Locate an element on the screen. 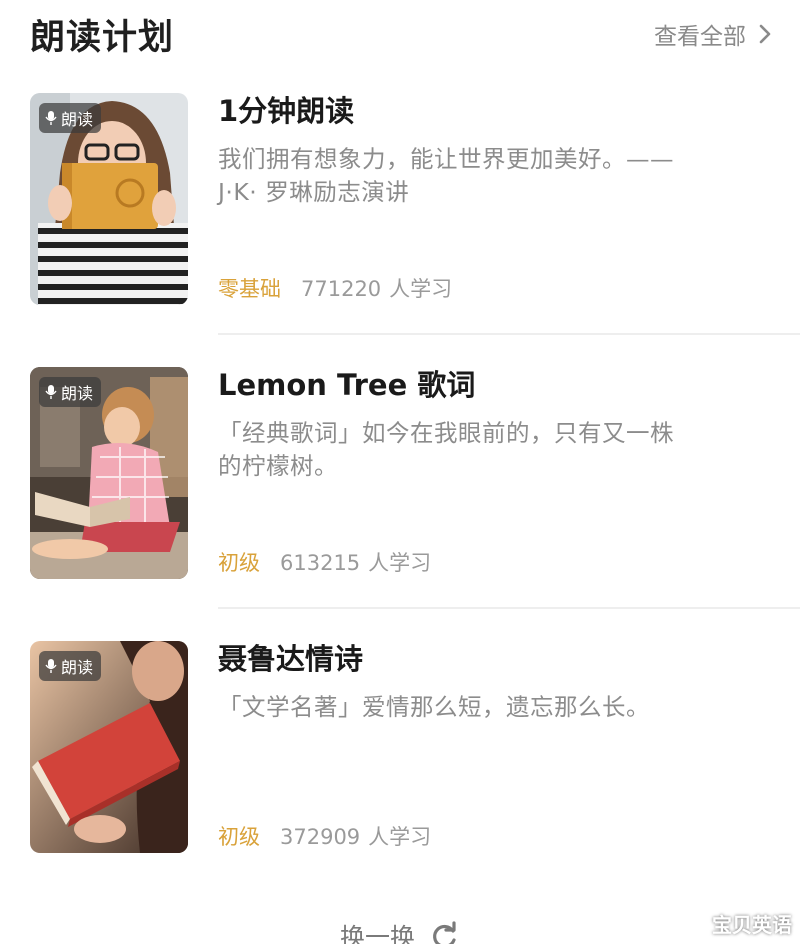  plan-description: 「经典歌词」如今在我眼前的，只有又一株 的柠檬树。 is located at coordinates (488, 450).